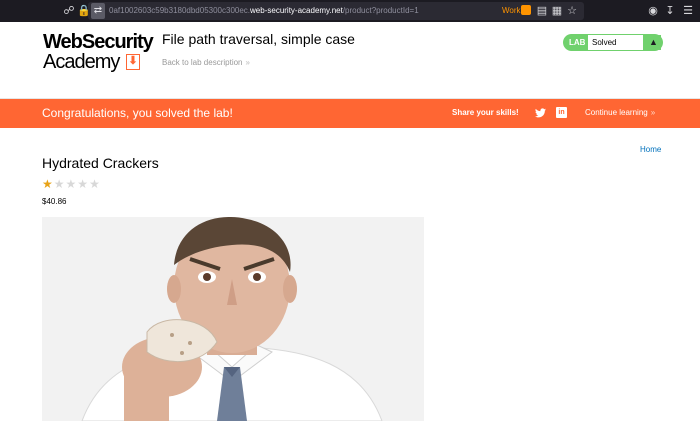  What do you see at coordinates (577, 42) in the screenshot?
I see `lab-badge: LAB` at bounding box center [577, 42].